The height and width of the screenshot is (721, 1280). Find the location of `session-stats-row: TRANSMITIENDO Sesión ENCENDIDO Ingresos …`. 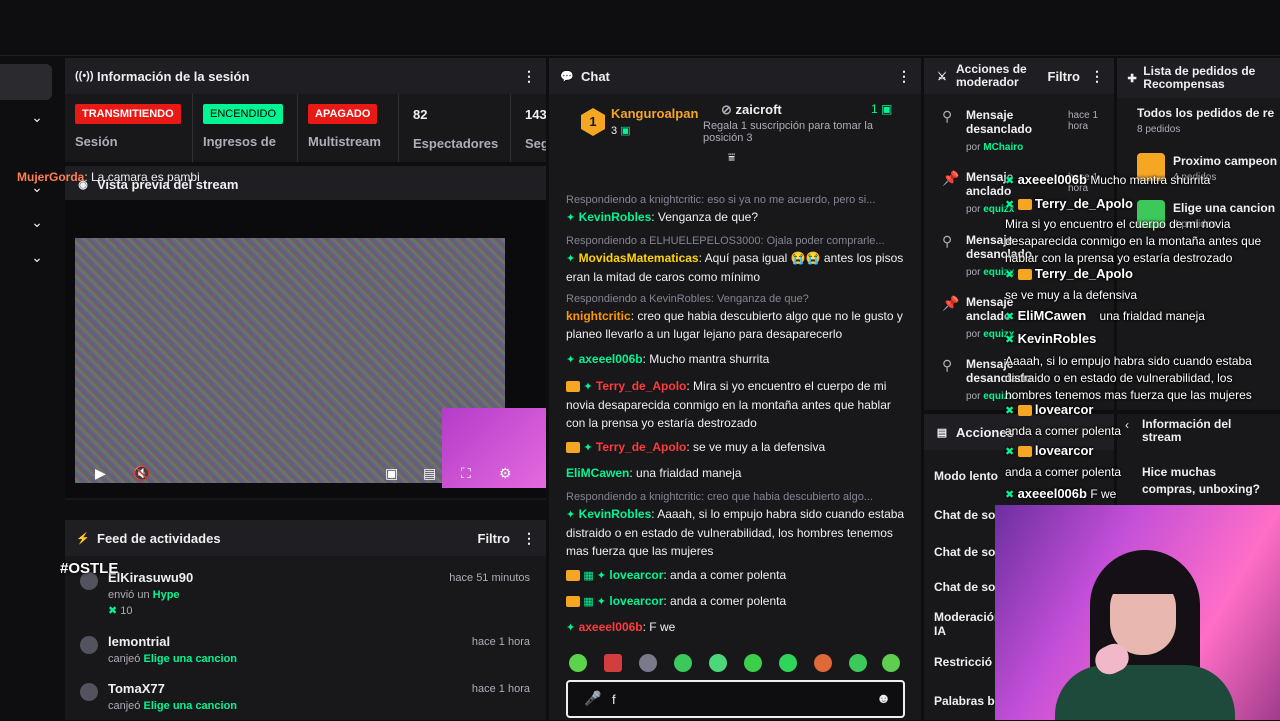

session-stats-row: TRANSMITIENDO Sesión ENCENDIDO Ingresos … is located at coordinates (305, 128).